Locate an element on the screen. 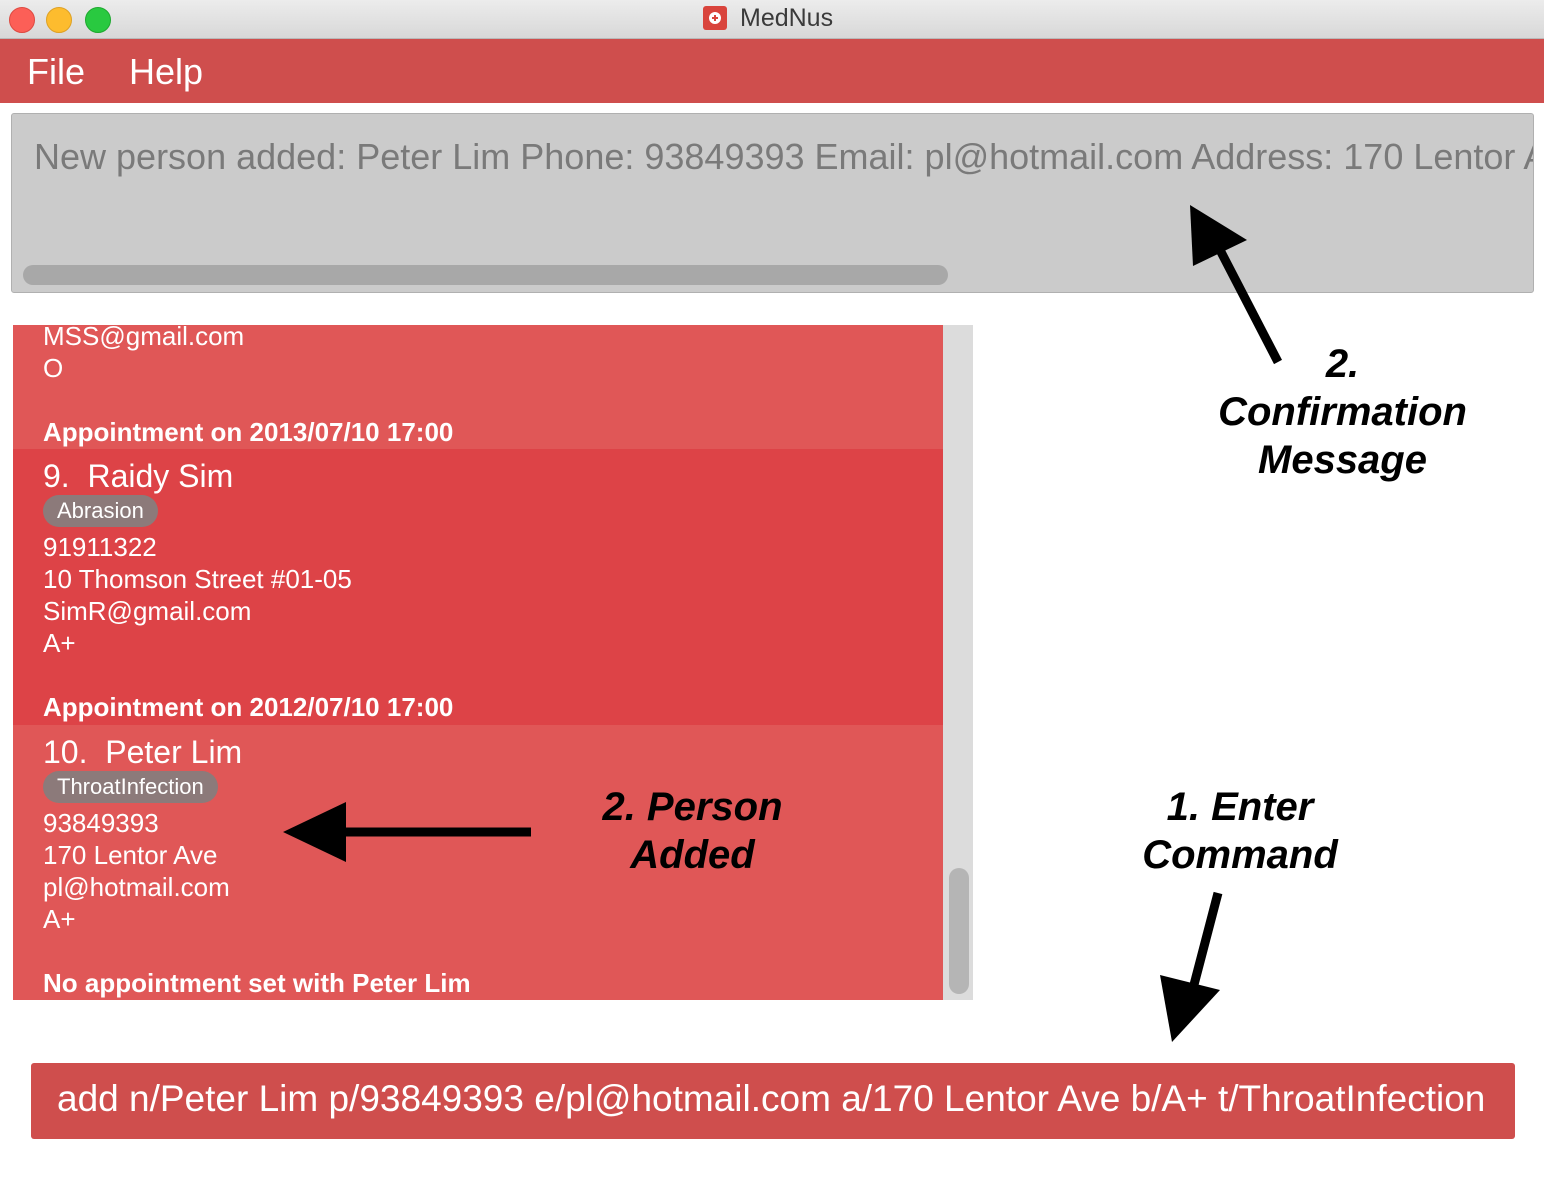  arrow-line is located at coordinates (1249, 306).